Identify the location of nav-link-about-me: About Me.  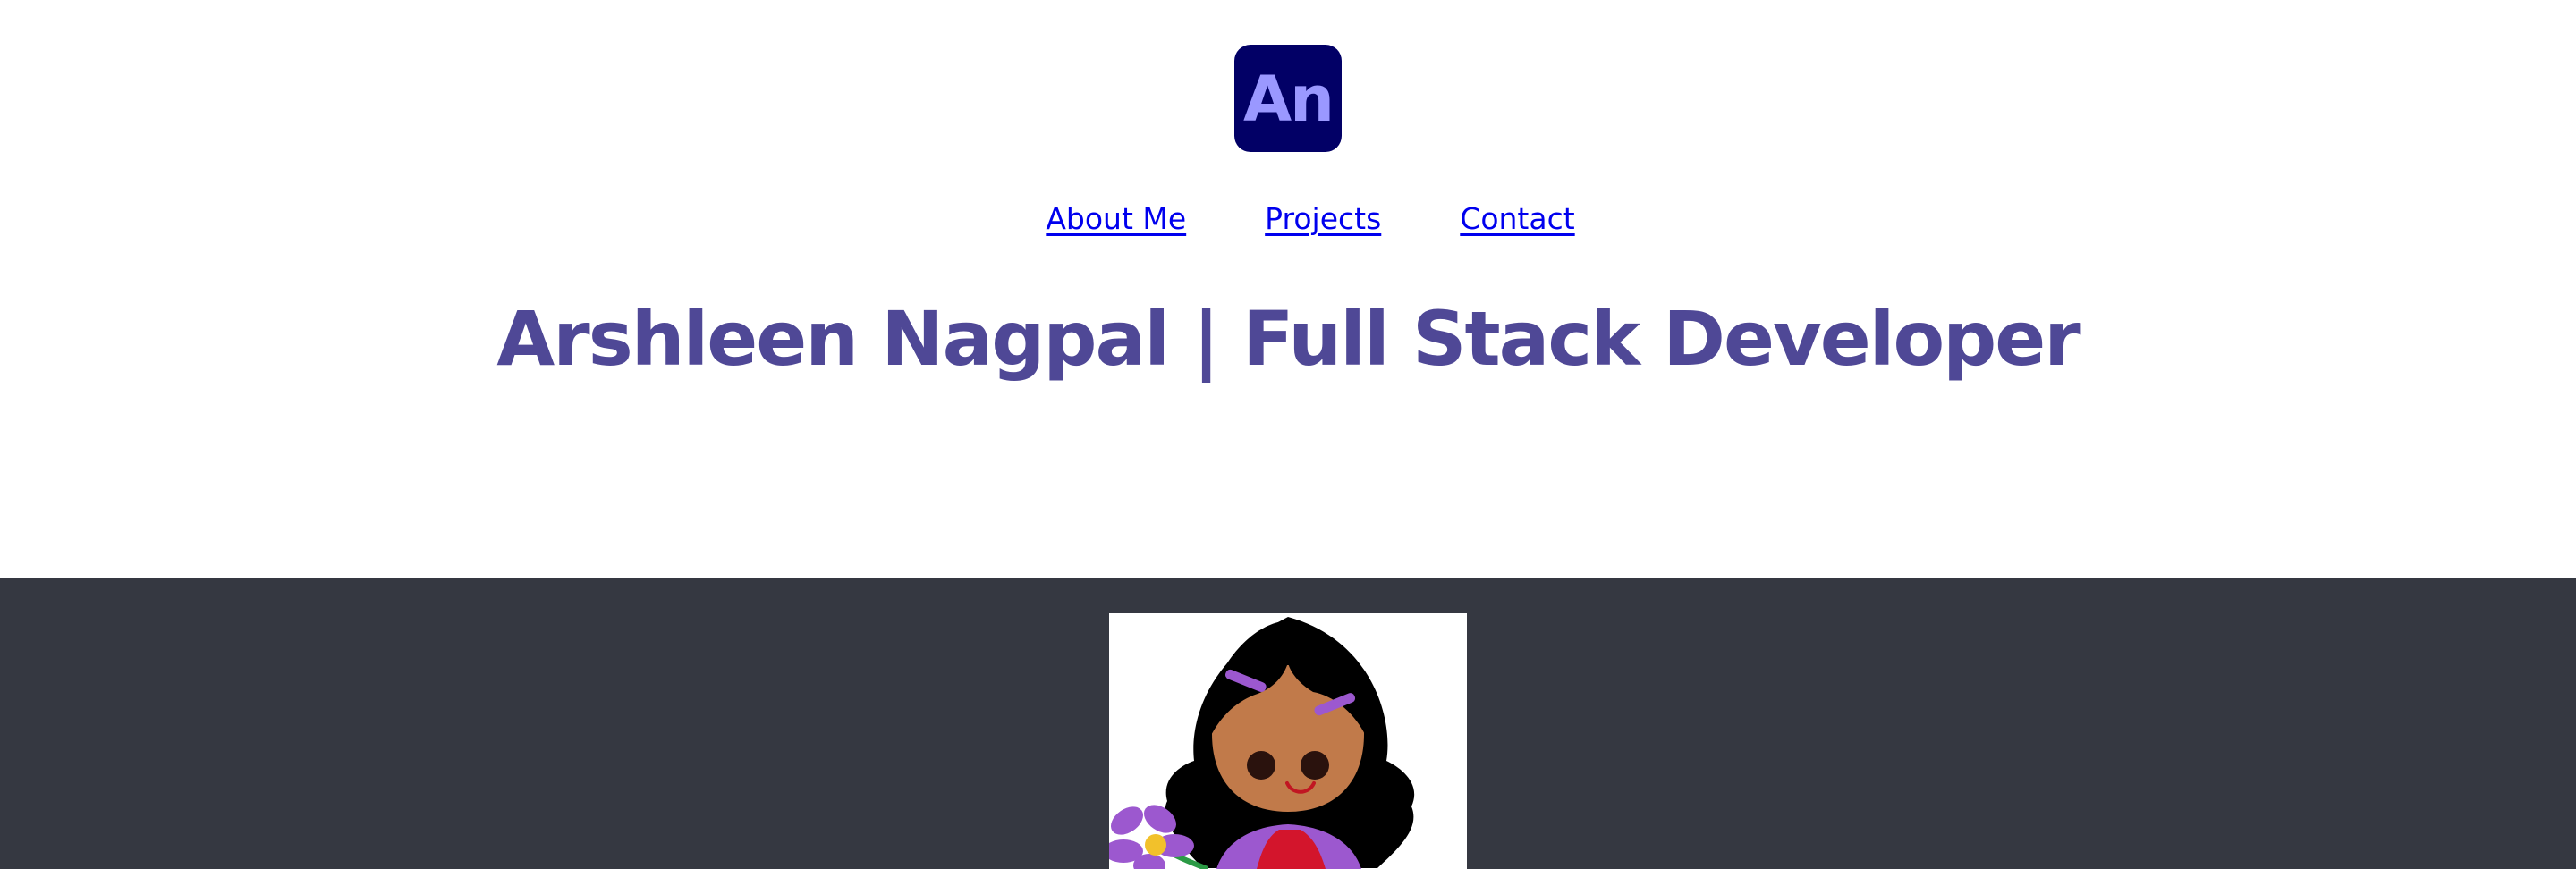
(1116, 219).